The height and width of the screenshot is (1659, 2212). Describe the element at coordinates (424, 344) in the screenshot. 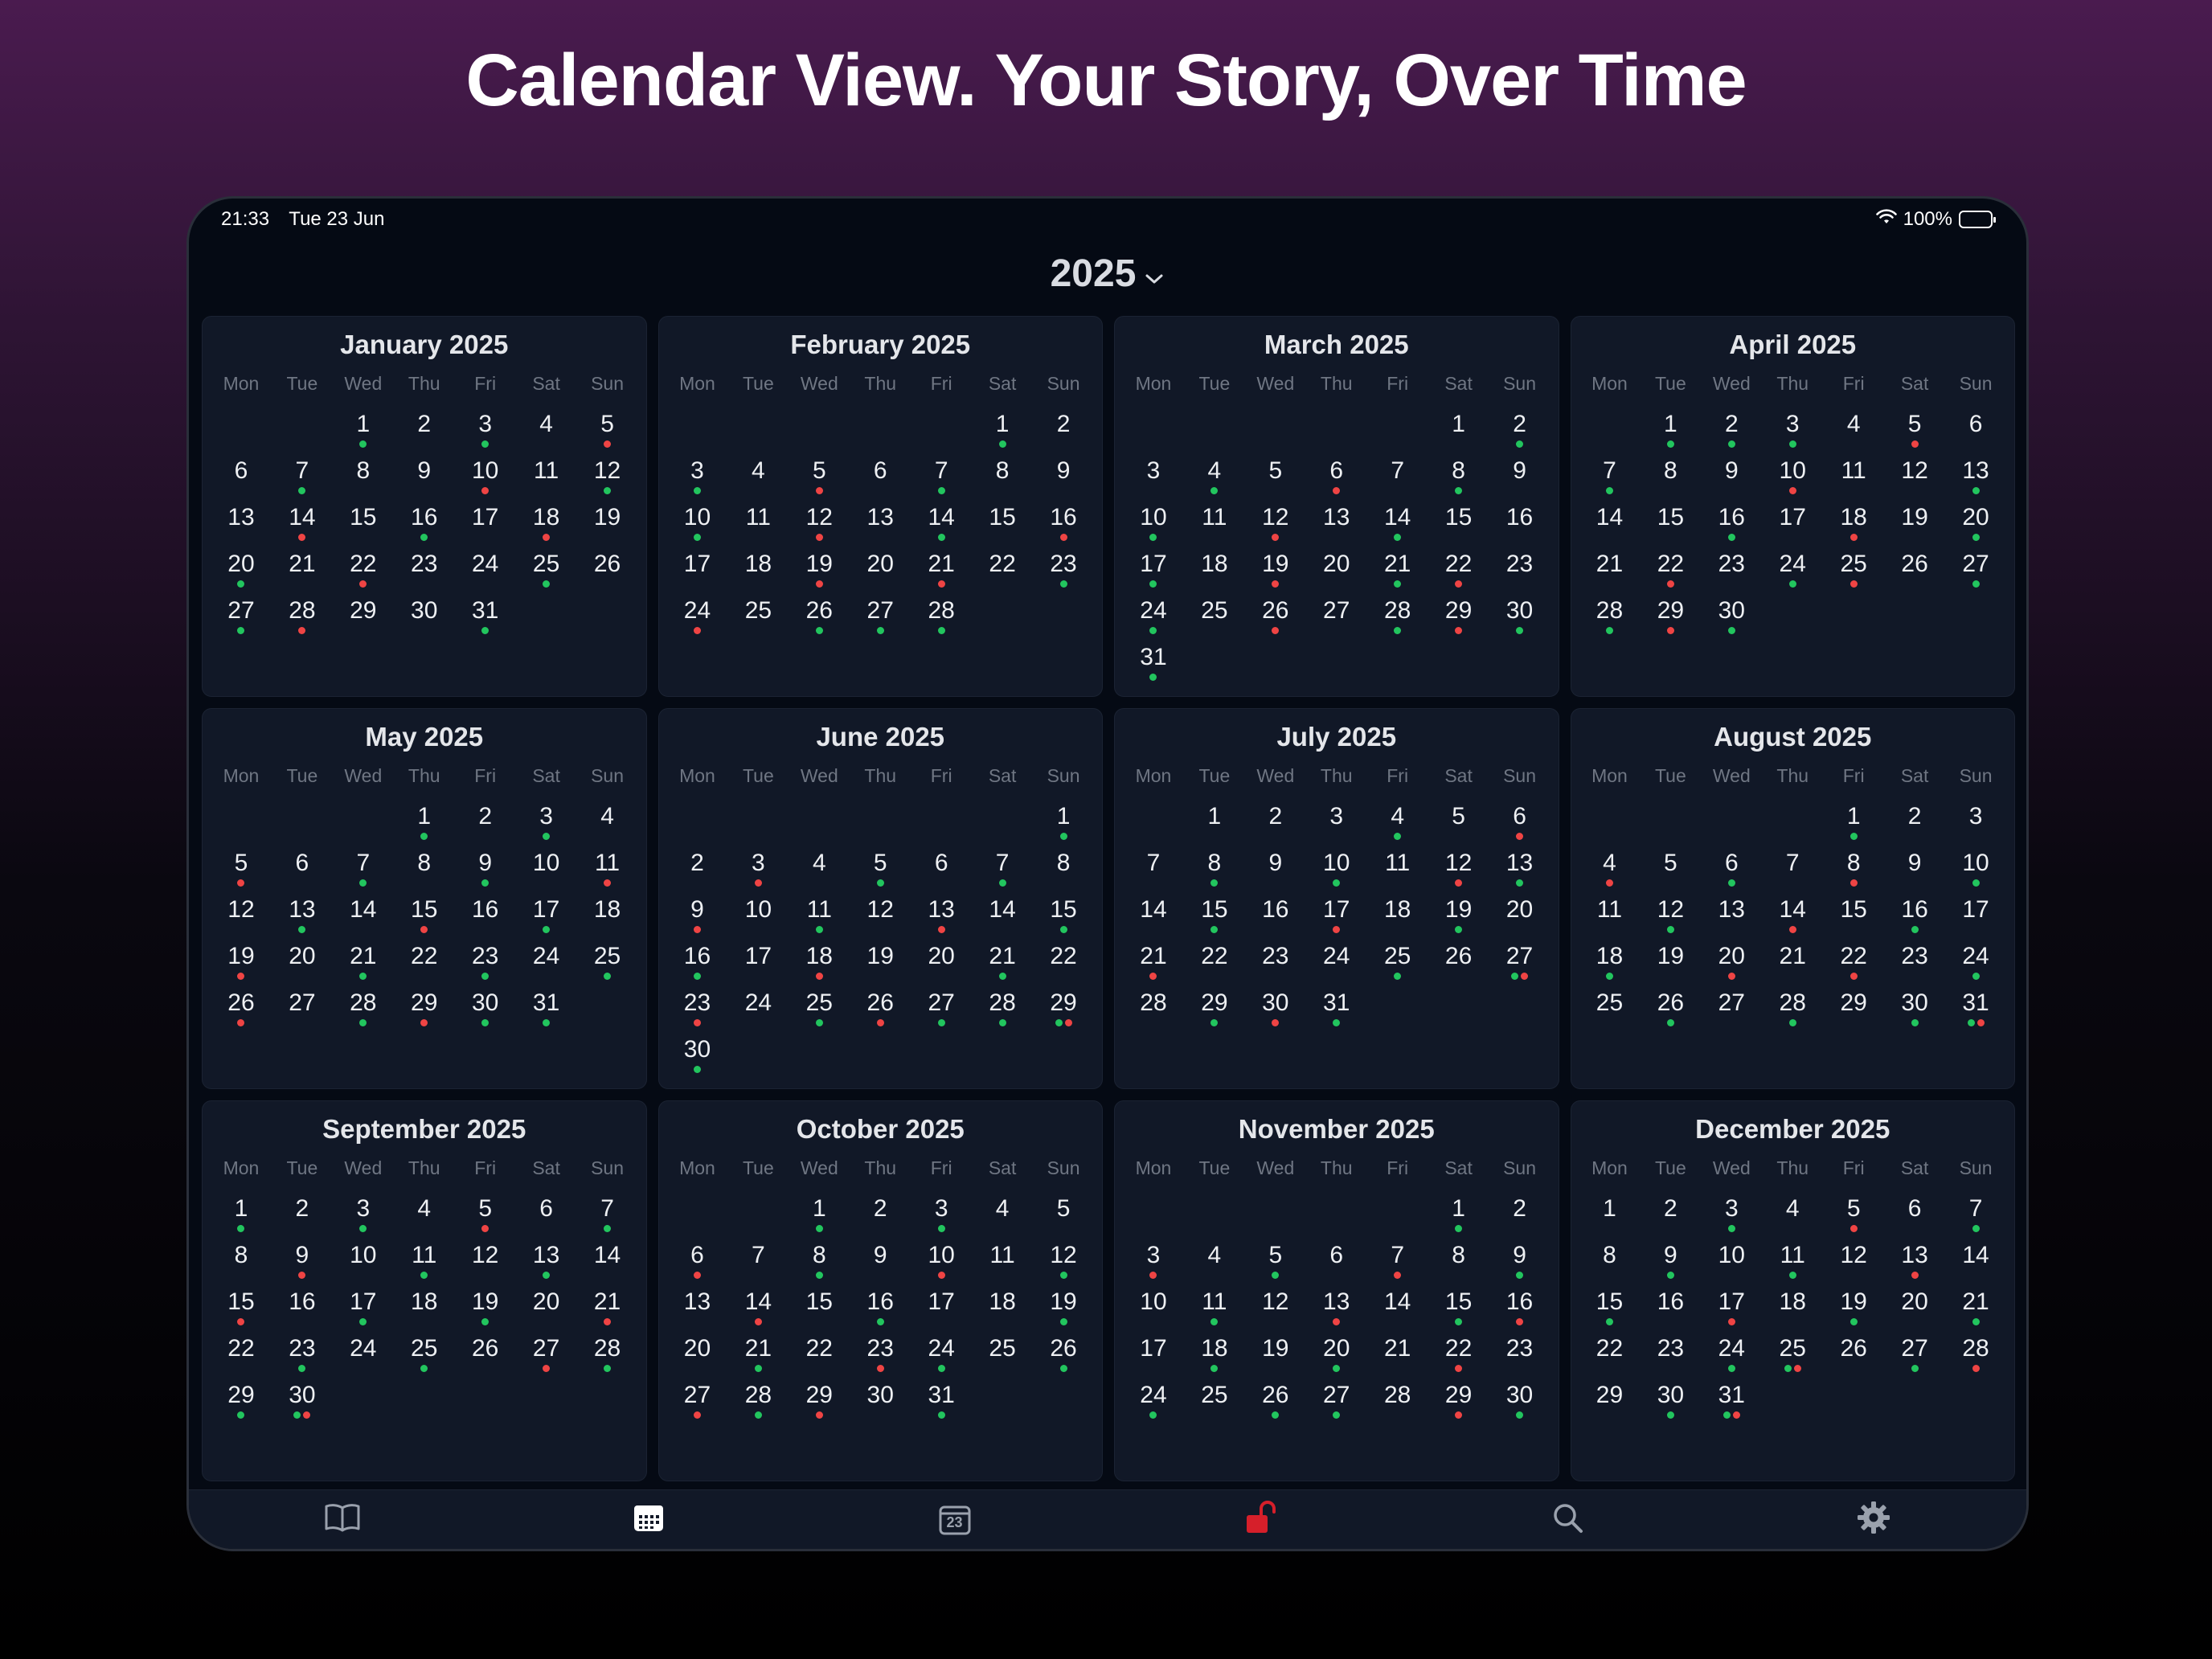

I see `month-title: January 2025` at that location.